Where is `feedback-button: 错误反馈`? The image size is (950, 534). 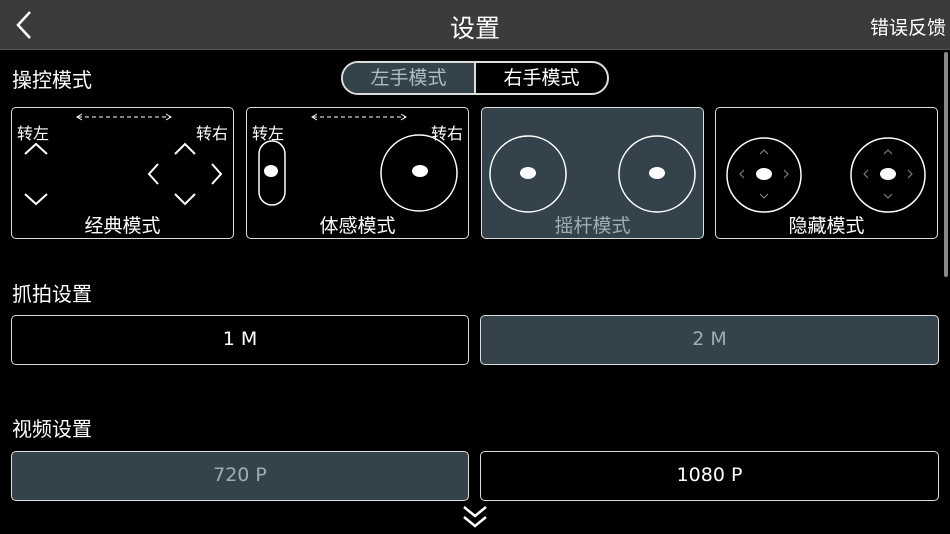 feedback-button: 错误反馈 is located at coordinates (908, 26).